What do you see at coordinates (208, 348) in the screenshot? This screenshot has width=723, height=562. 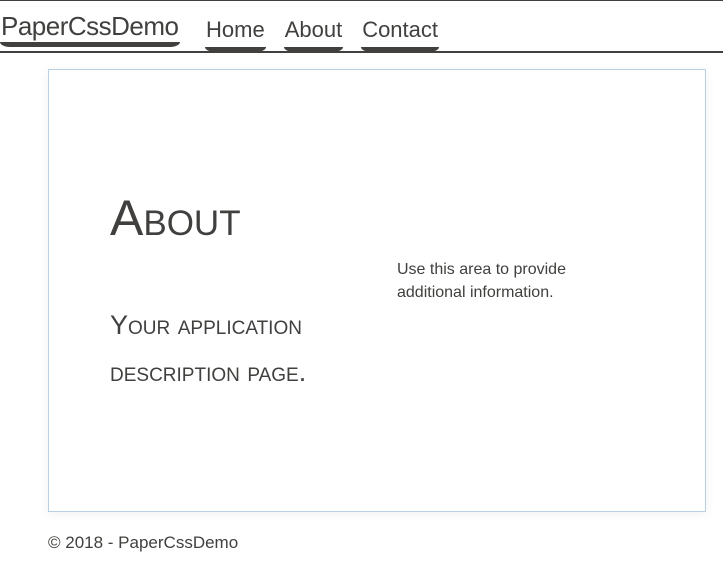 I see `page-description: Your application description page.` at bounding box center [208, 348].